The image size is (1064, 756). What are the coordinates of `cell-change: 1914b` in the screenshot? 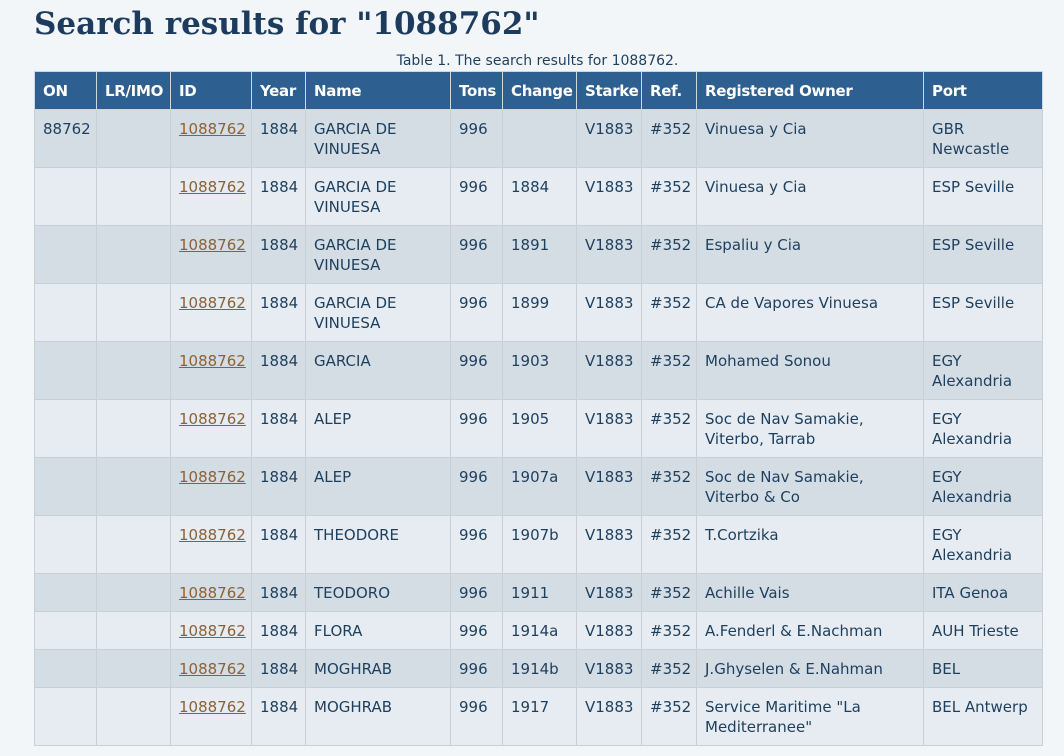 It's located at (539, 668).